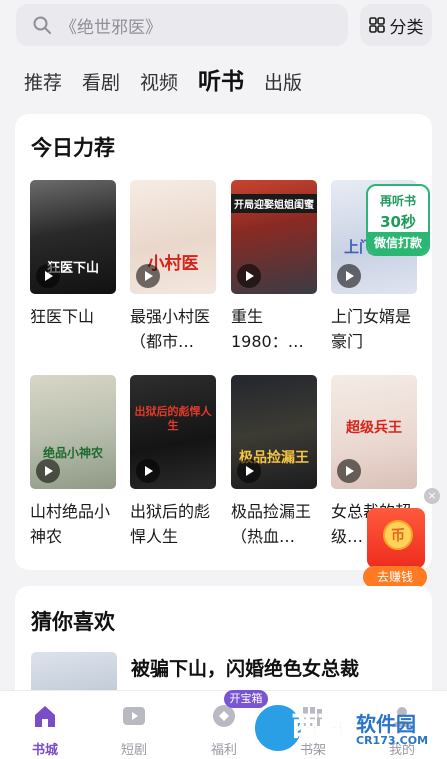  I want to click on search-icon, so click(42, 25).